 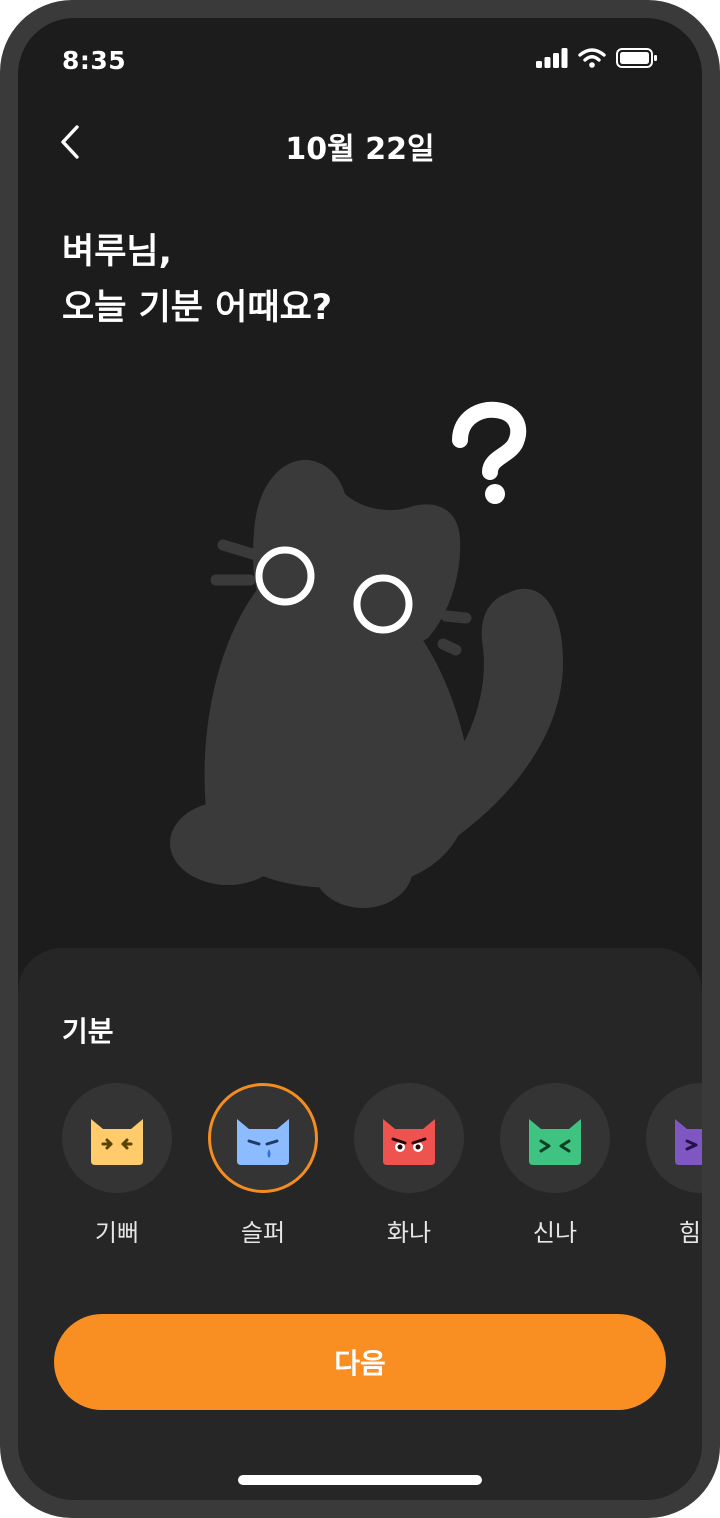 What do you see at coordinates (688, 1142) in the screenshot?
I see `tired-cat-icon` at bounding box center [688, 1142].